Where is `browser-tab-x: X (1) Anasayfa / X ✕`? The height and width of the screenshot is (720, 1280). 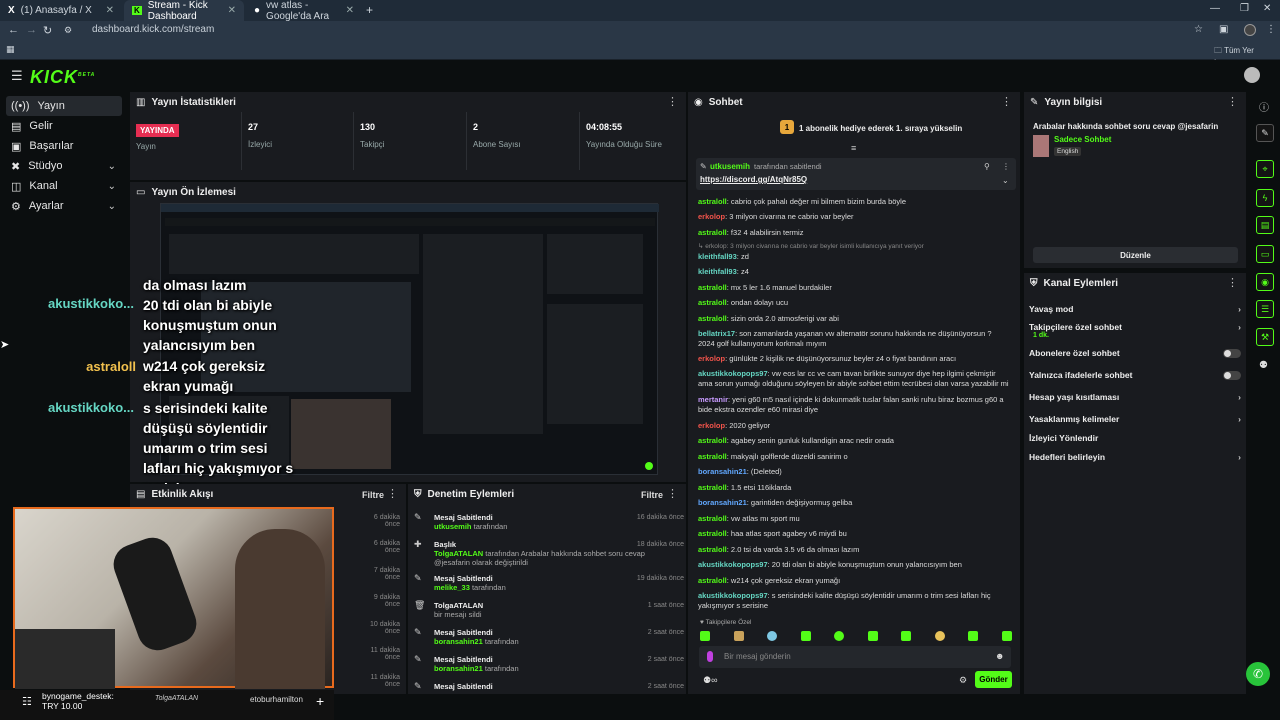
browser-tab-x: X (1) Anasayfa / X ✕ is located at coordinates (61, 10).